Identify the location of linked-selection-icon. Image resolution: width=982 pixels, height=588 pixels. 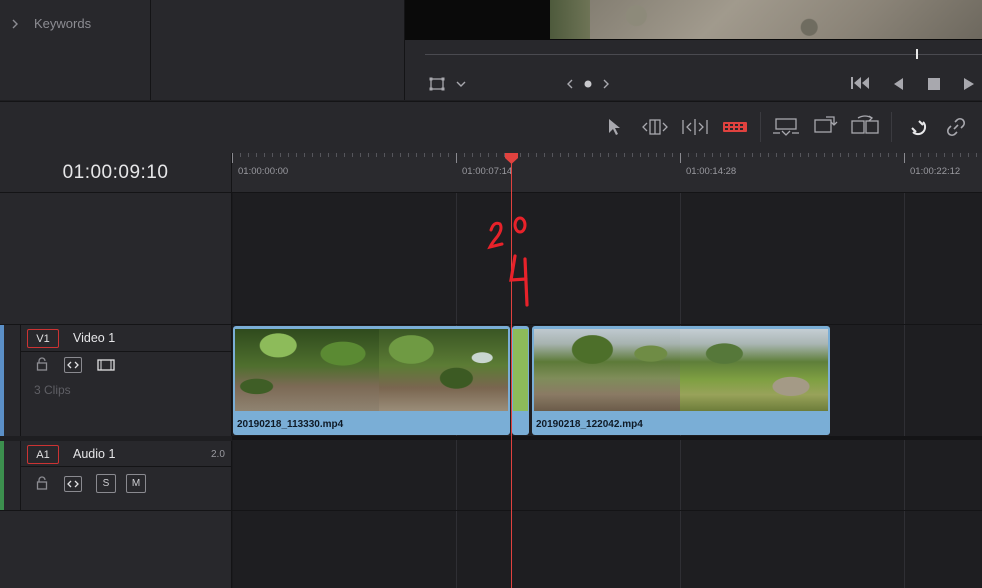
(956, 127).